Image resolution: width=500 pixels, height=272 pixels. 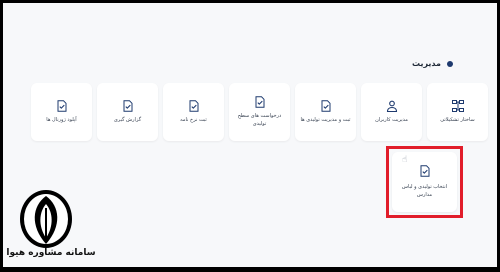 I want to click on card-label: ثبت و مدیریت تولیدی ها, so click(x=325, y=119).